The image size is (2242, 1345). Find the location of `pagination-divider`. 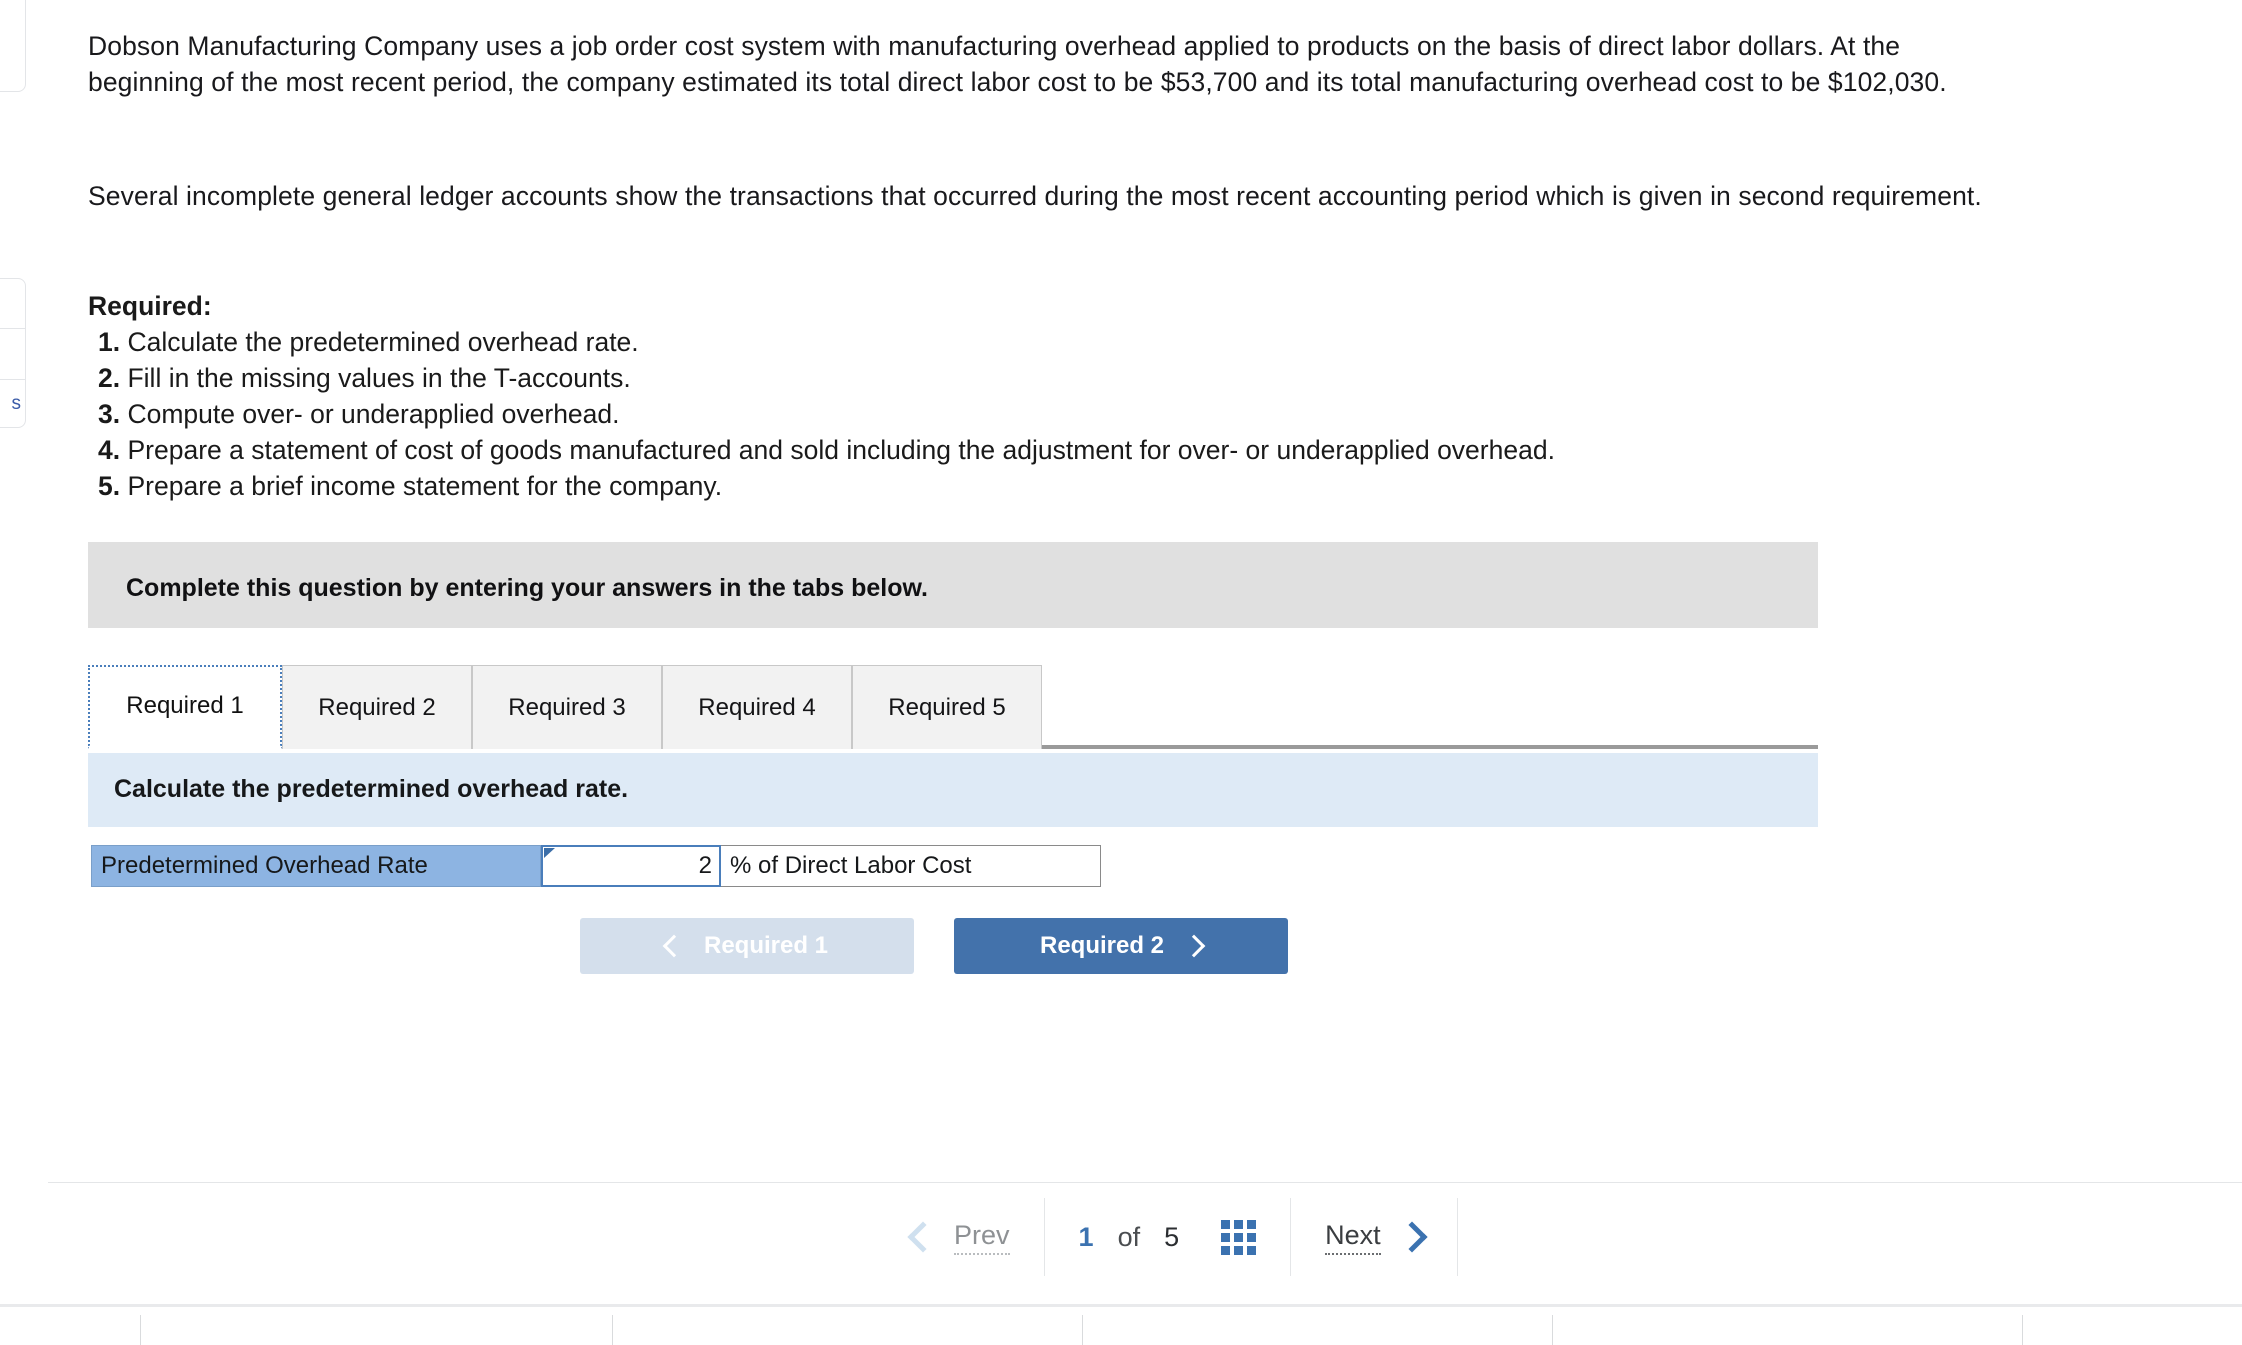

pagination-divider is located at coordinates (1457, 1237).